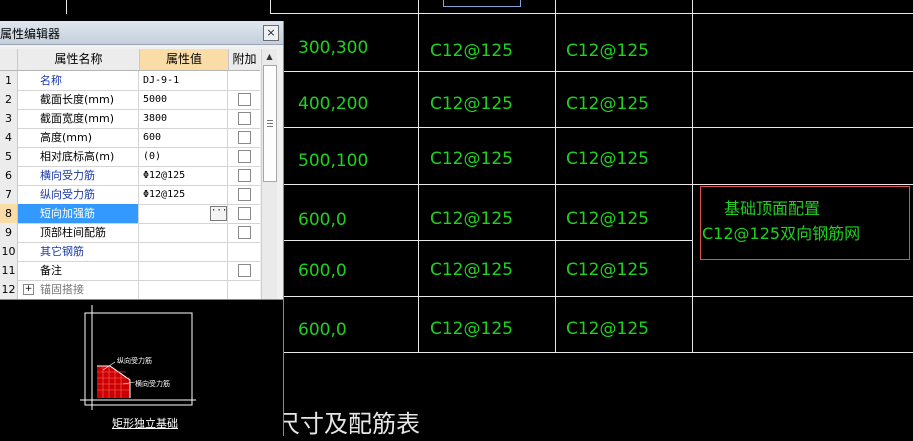 The height and width of the screenshot is (441, 913). I want to click on scrollbar-thumb, so click(270, 123).